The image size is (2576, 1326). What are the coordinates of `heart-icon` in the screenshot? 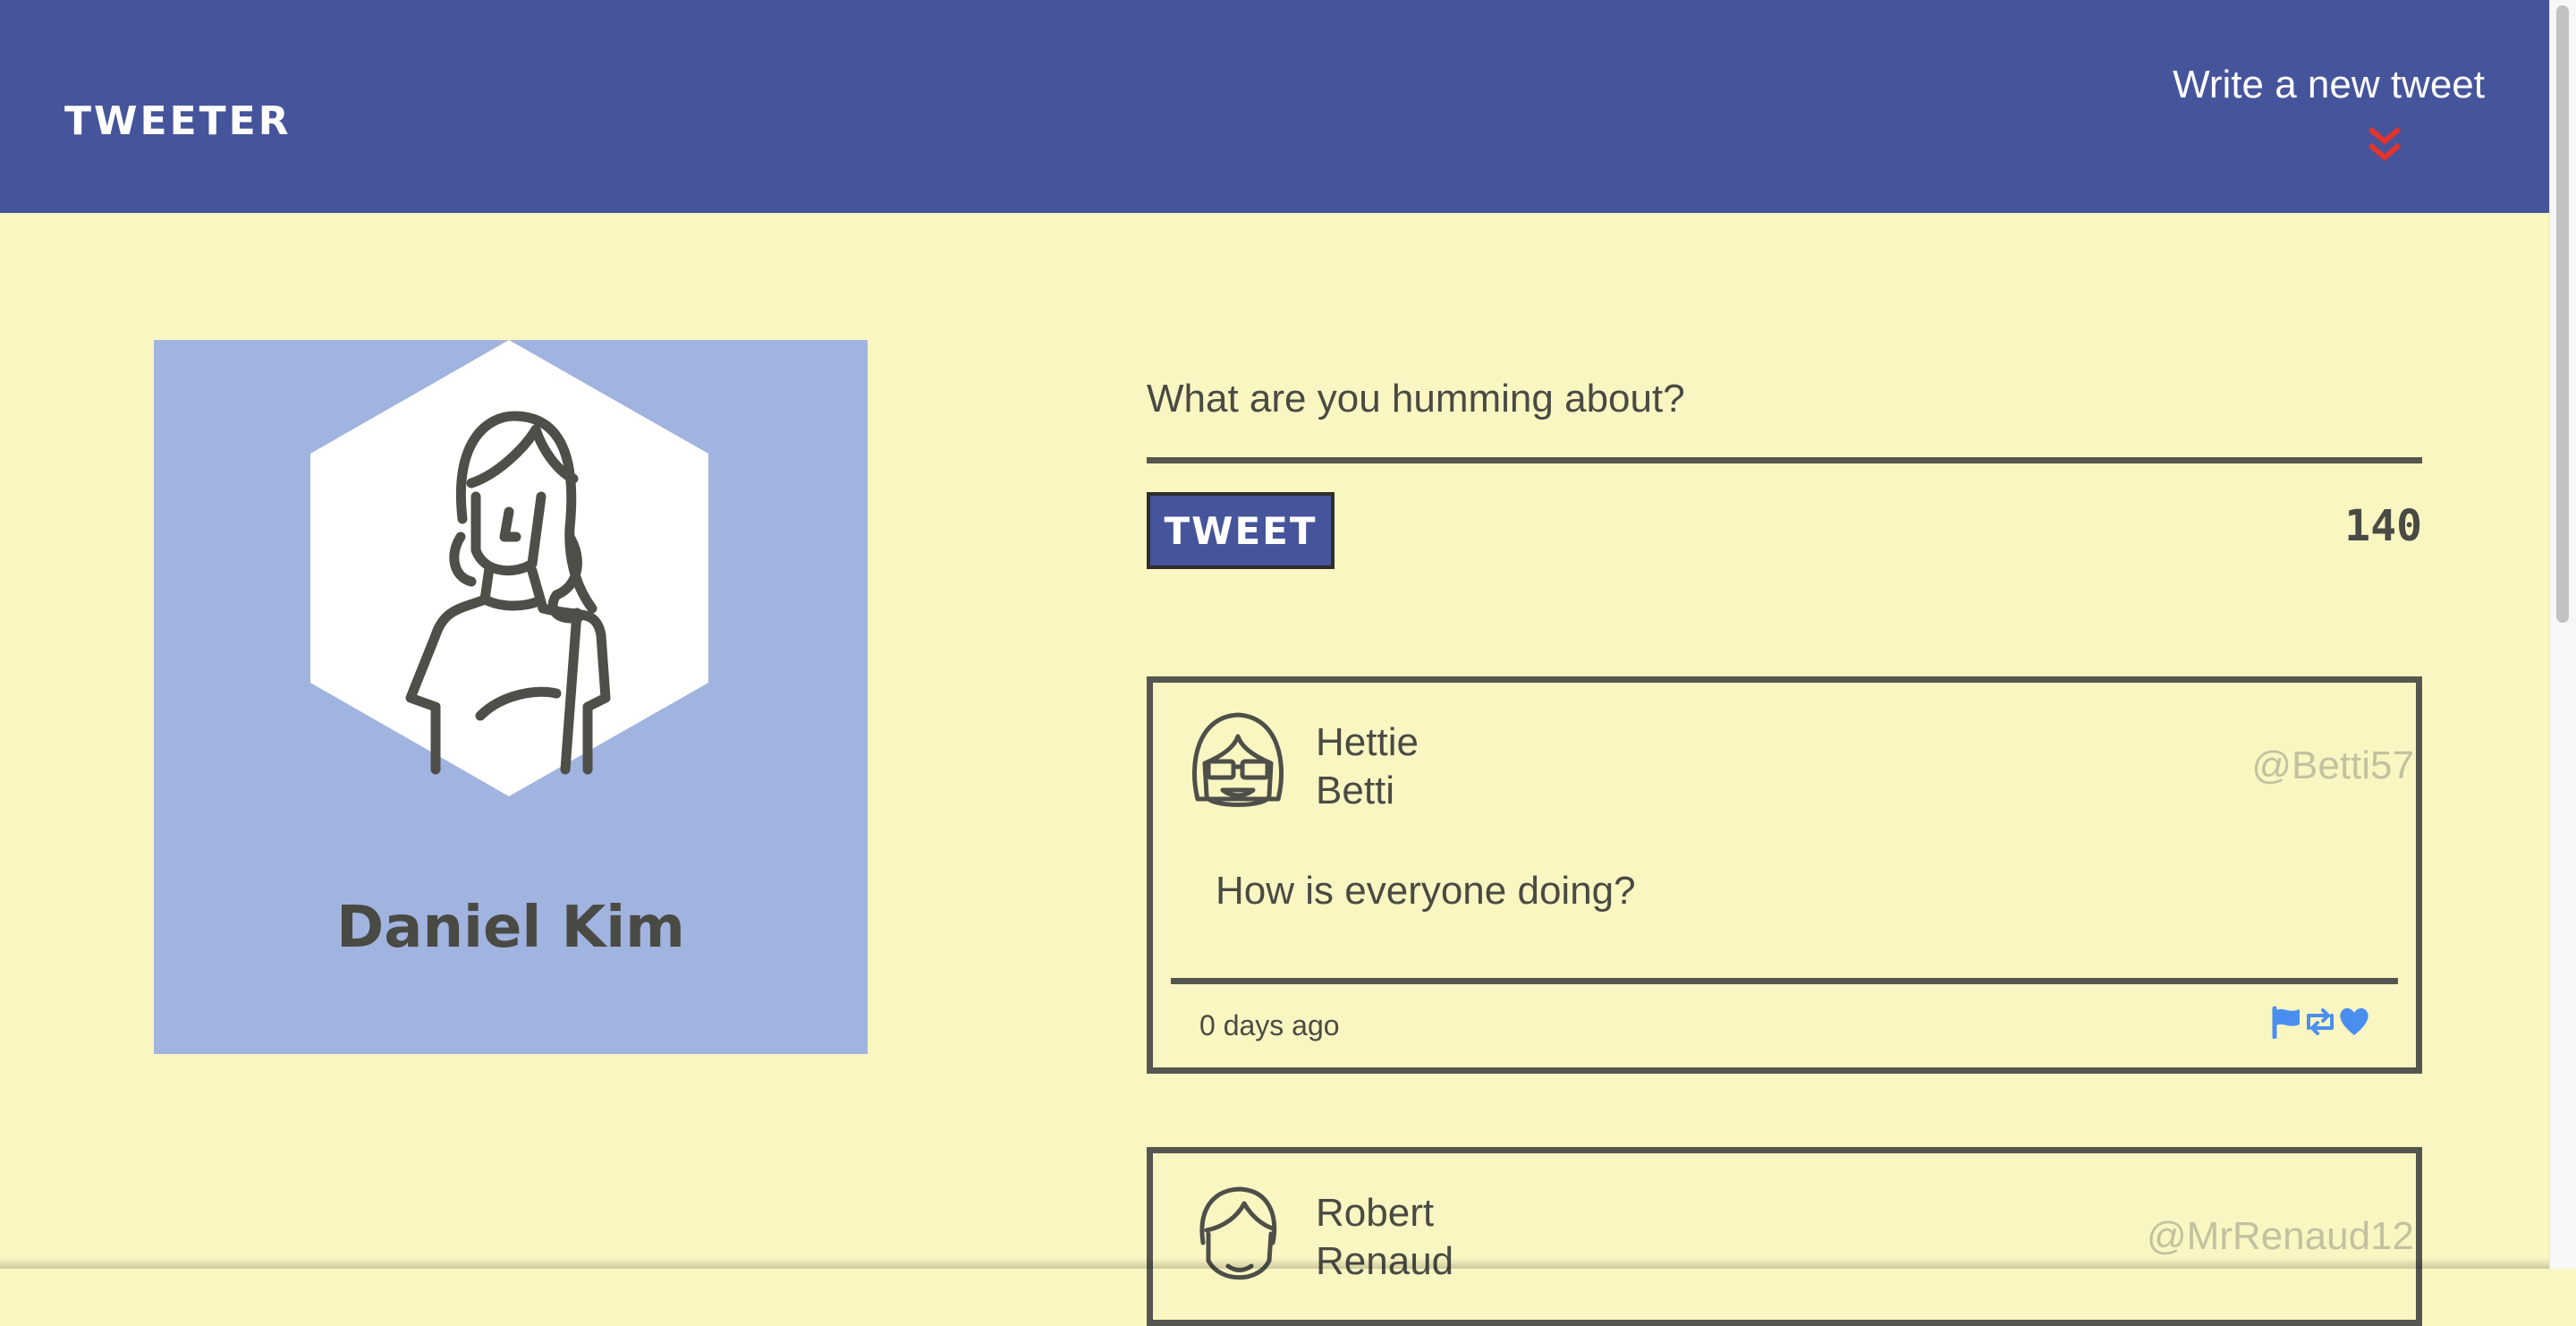 It's located at (2354, 1022).